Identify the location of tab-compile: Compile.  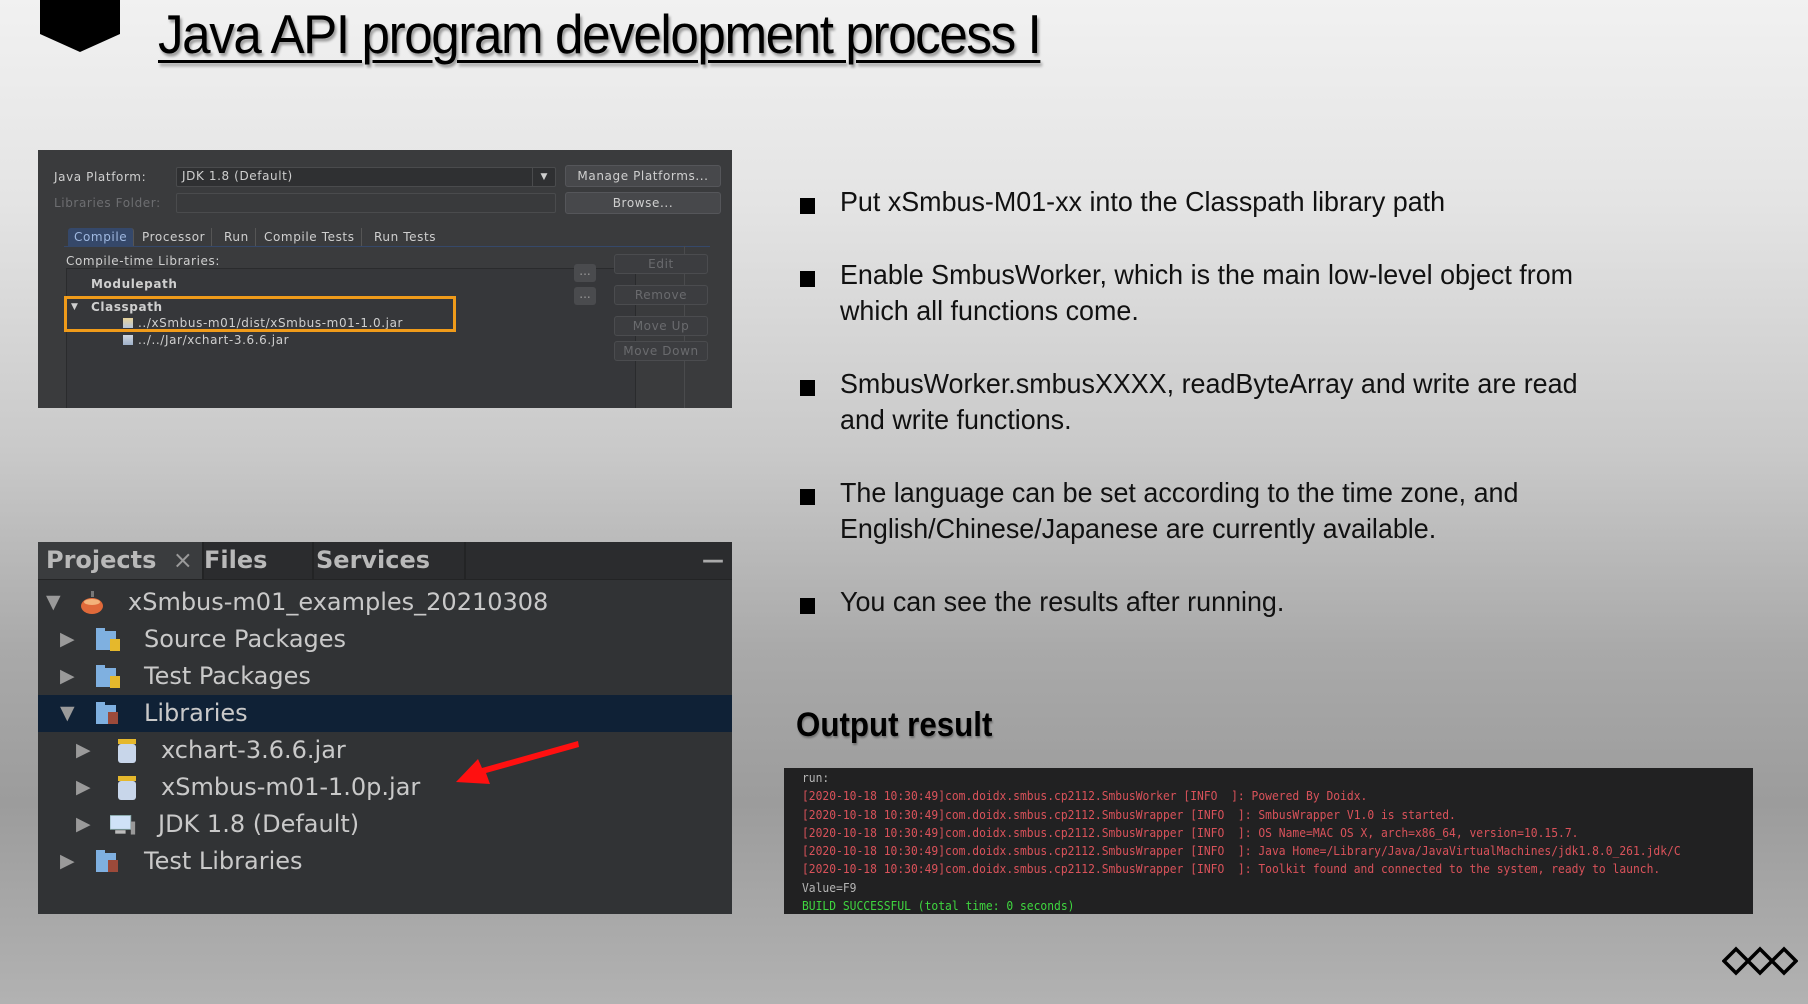
(101, 237).